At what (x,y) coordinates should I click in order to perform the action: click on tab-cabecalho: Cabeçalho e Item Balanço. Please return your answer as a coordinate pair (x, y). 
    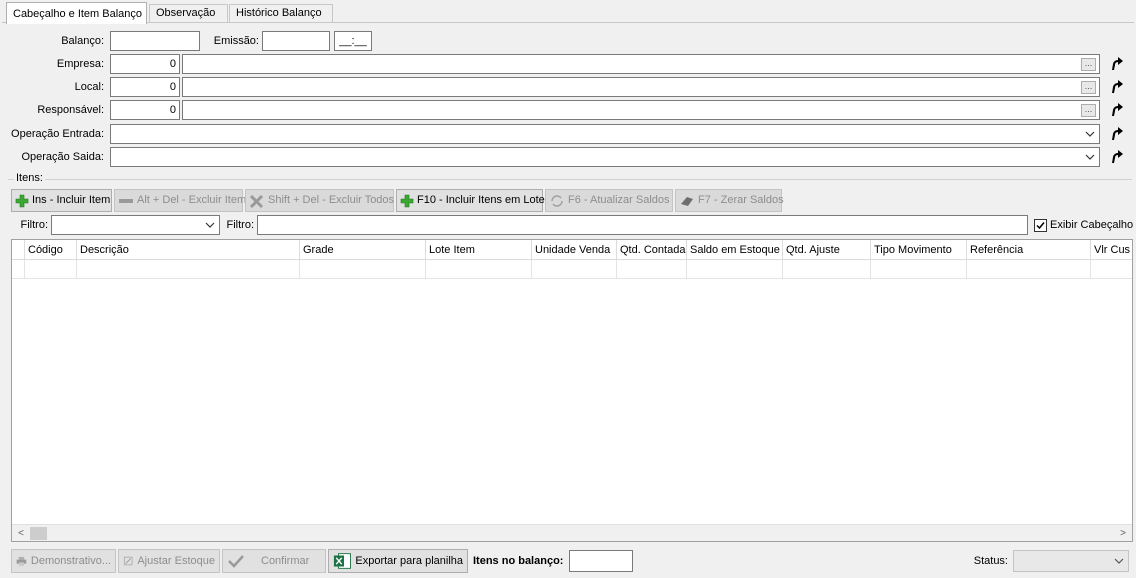
    Looking at the image, I should click on (76, 13).